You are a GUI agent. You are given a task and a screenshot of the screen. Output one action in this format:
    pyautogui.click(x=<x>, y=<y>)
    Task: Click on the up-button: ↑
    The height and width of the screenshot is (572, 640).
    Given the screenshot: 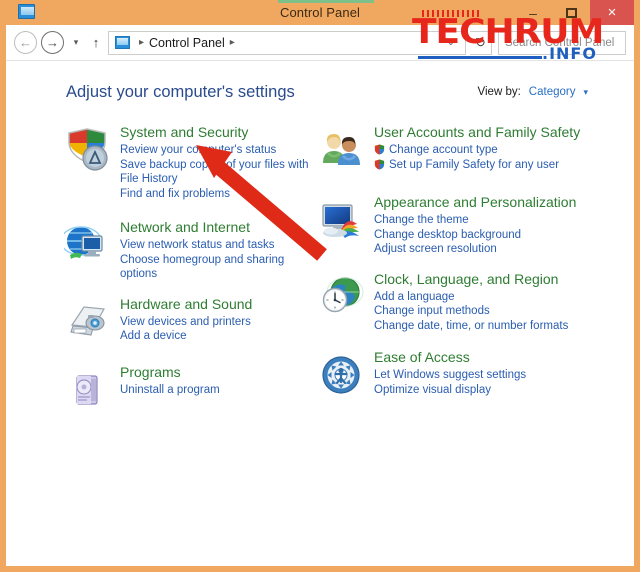 What is the action you would take?
    pyautogui.click(x=96, y=42)
    